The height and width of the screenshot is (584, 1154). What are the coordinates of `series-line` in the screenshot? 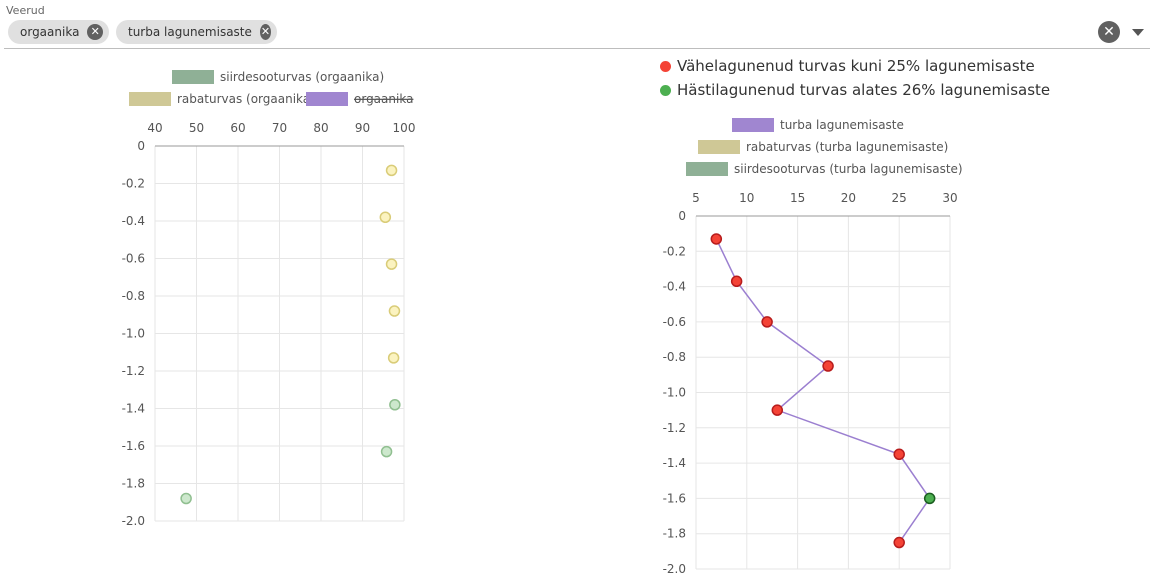 It's located at (823, 390).